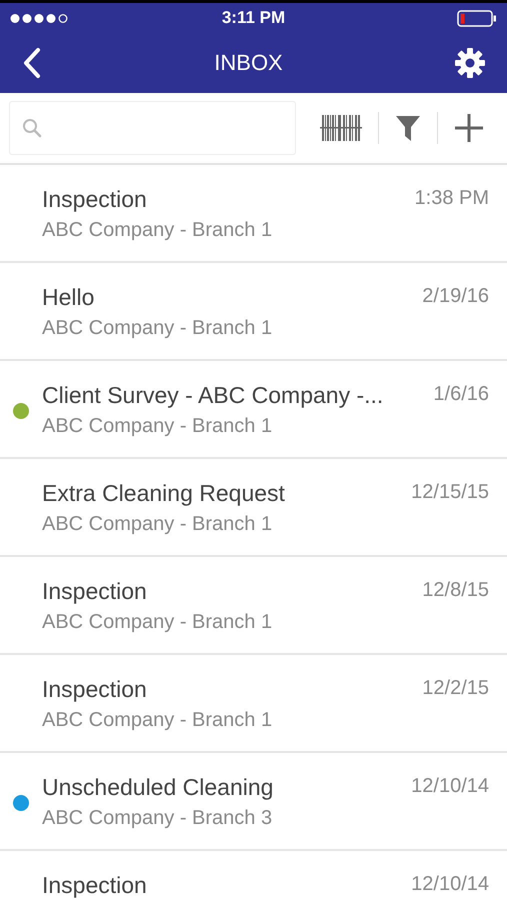 The image size is (507, 900). Describe the element at coordinates (253, 508) in the screenshot. I see `message-row: Extra Cleaning Request ABC Company - Branch 1 12/15/15` at that location.